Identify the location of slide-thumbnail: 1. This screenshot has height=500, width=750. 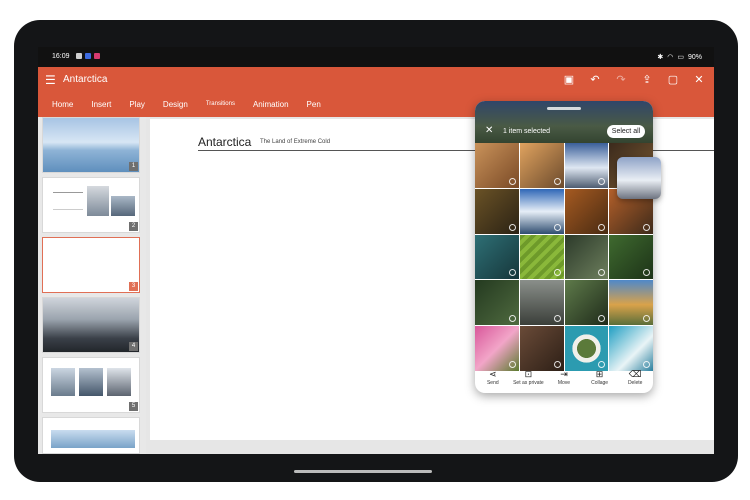
(91, 145).